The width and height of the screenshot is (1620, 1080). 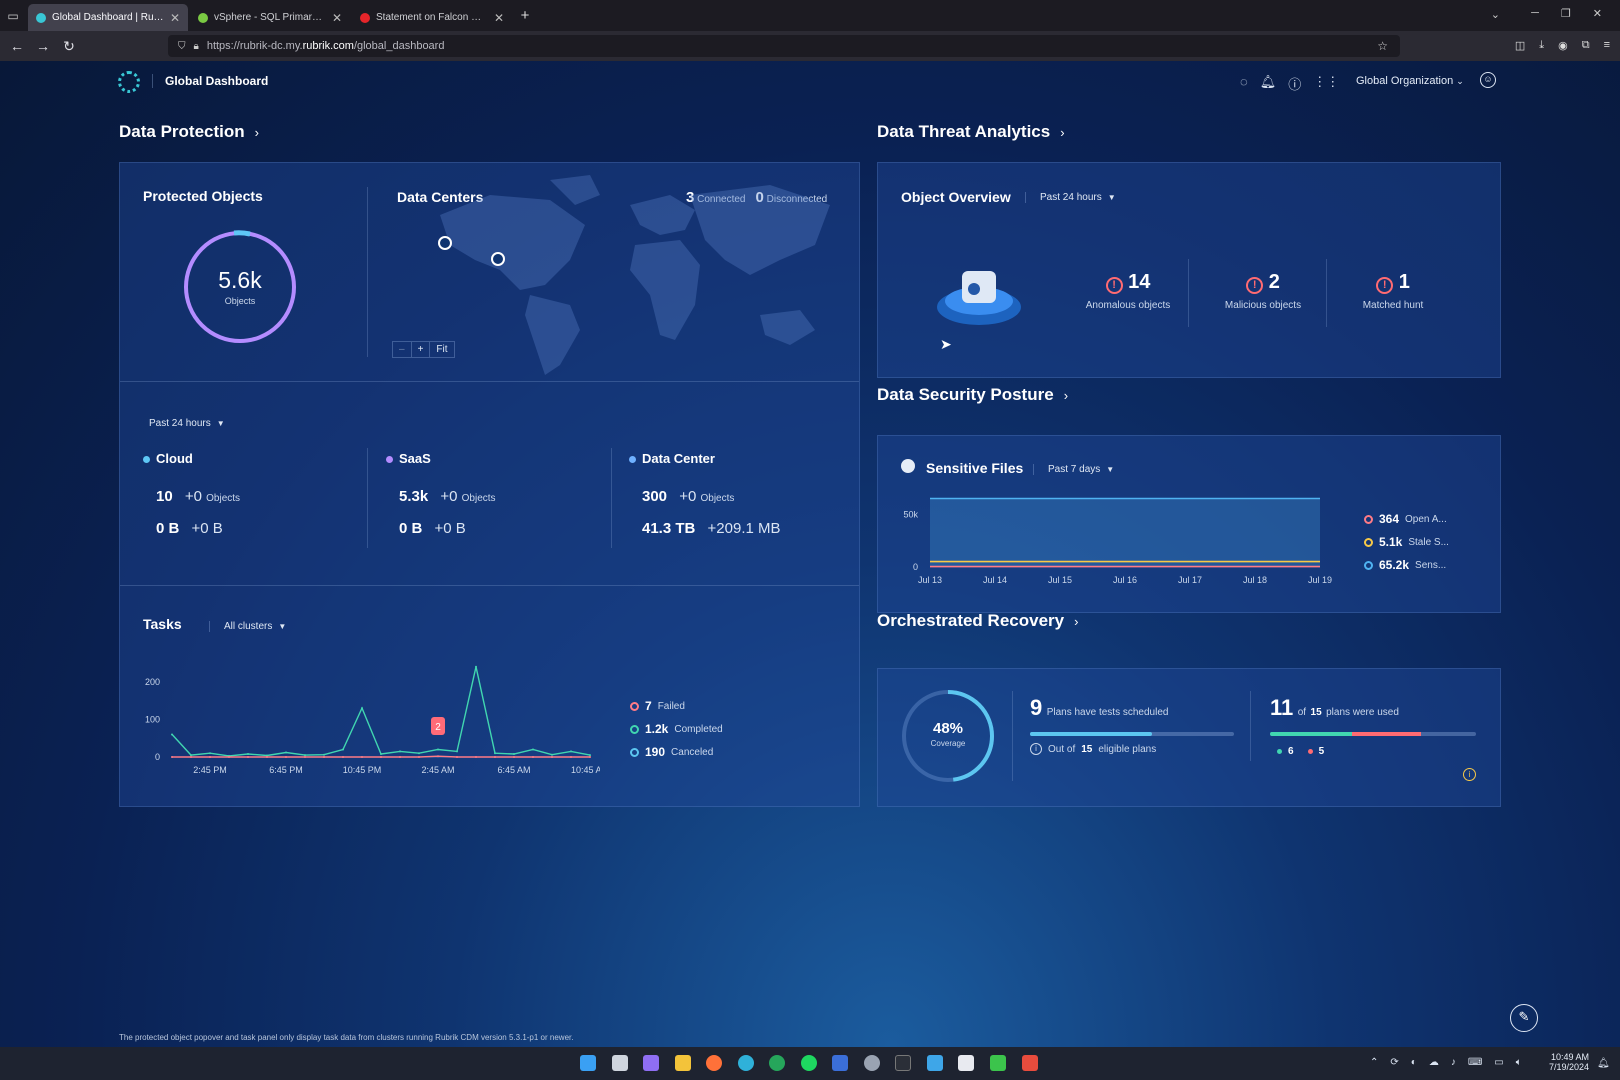 I want to click on matched-hunt-stat: ! 1 Matched hunt, so click(x=1393, y=291).